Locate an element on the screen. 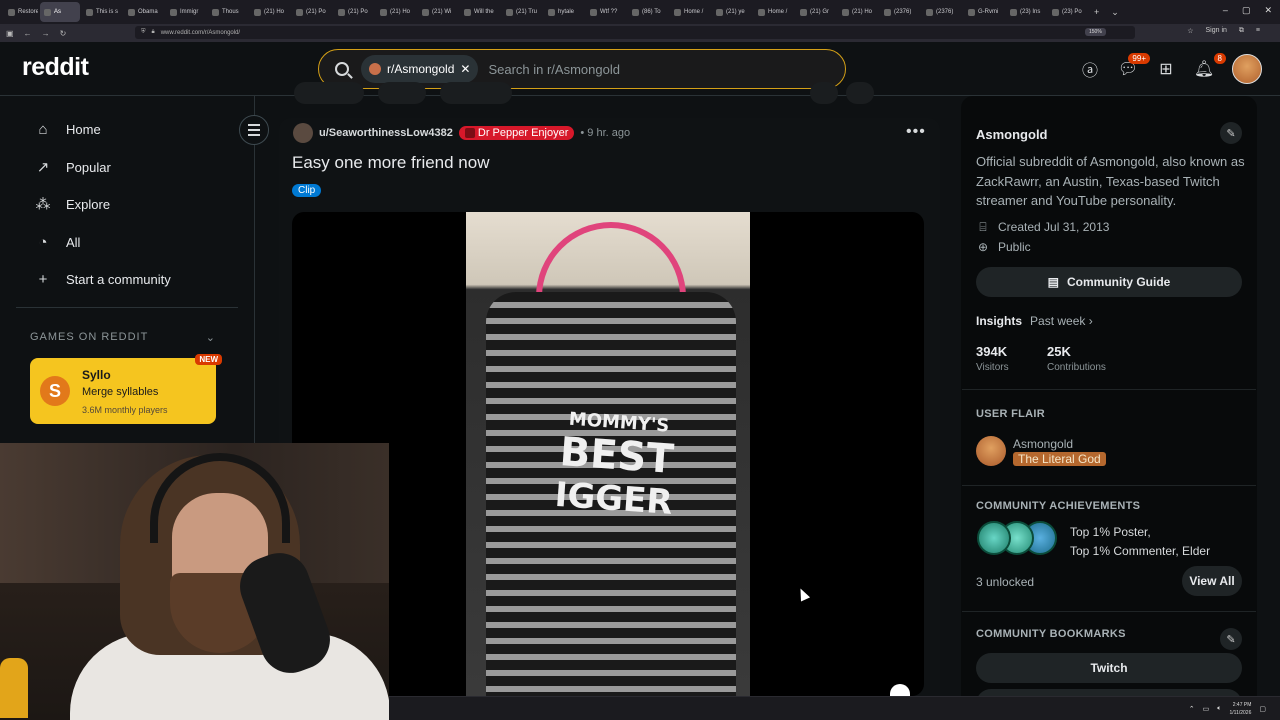 This screenshot has height=720, width=1280. comments-pill is located at coordinates (402, 93).